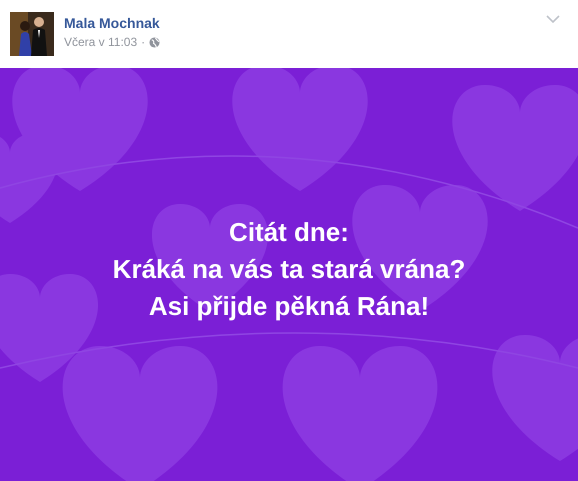 The height and width of the screenshot is (481, 578). I want to click on globe-icon, so click(154, 42).